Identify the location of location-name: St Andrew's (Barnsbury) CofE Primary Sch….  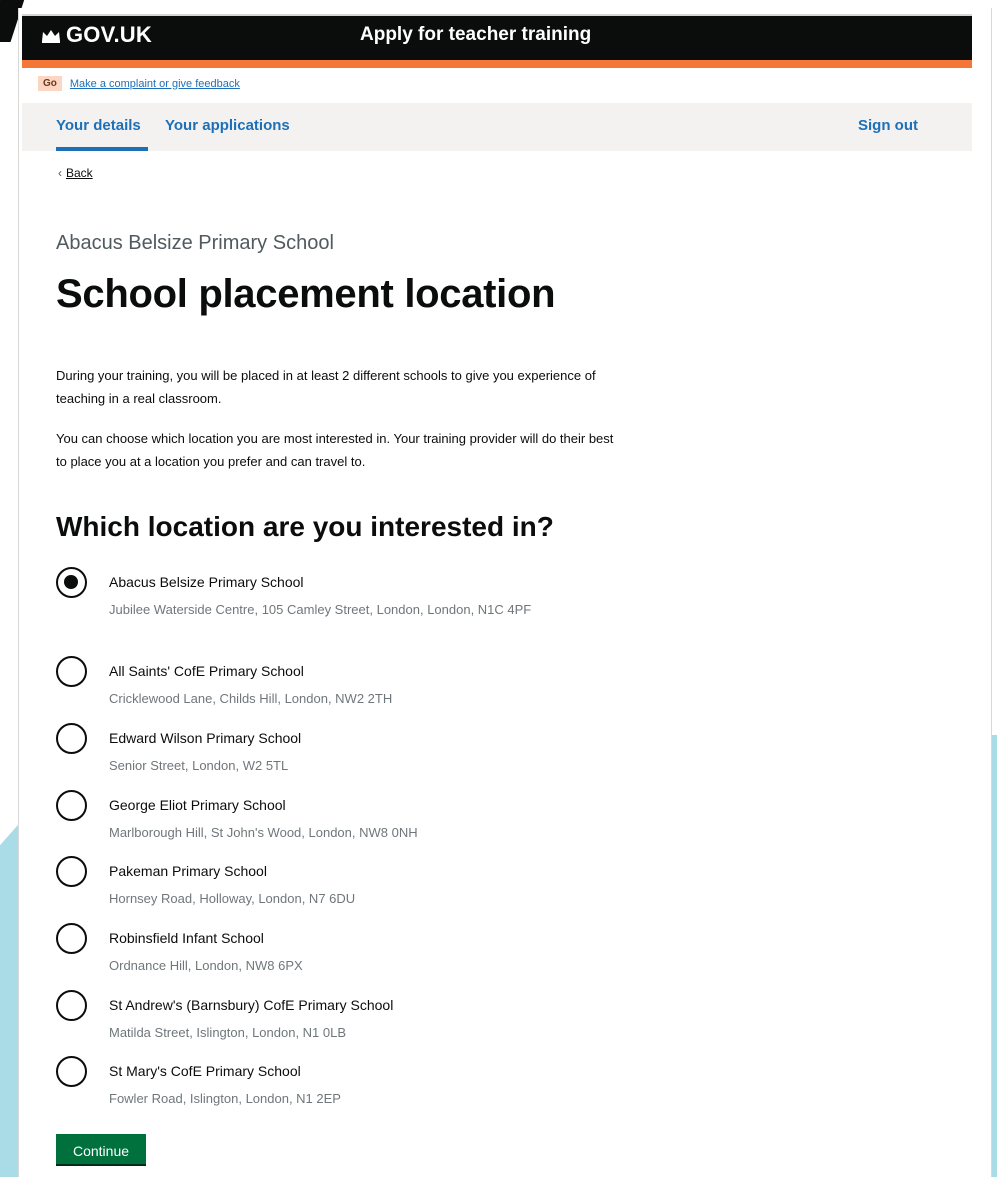
(251, 1005).